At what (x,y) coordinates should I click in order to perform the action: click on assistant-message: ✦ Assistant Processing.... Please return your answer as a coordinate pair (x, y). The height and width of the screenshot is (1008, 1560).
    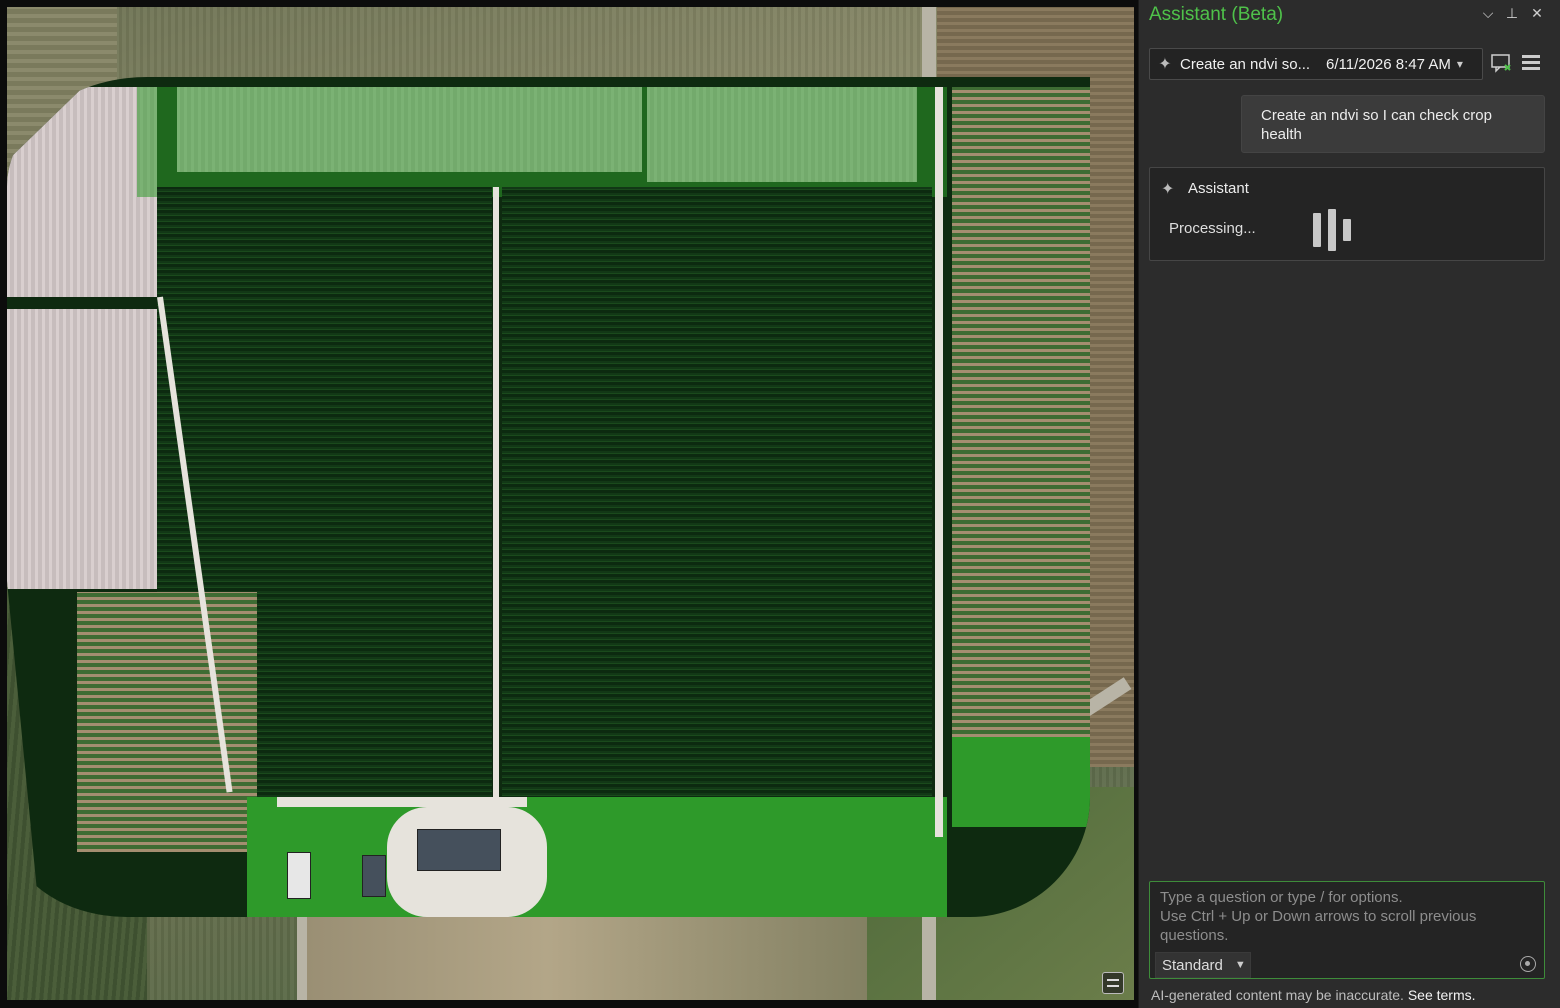
    Looking at the image, I should click on (1347, 214).